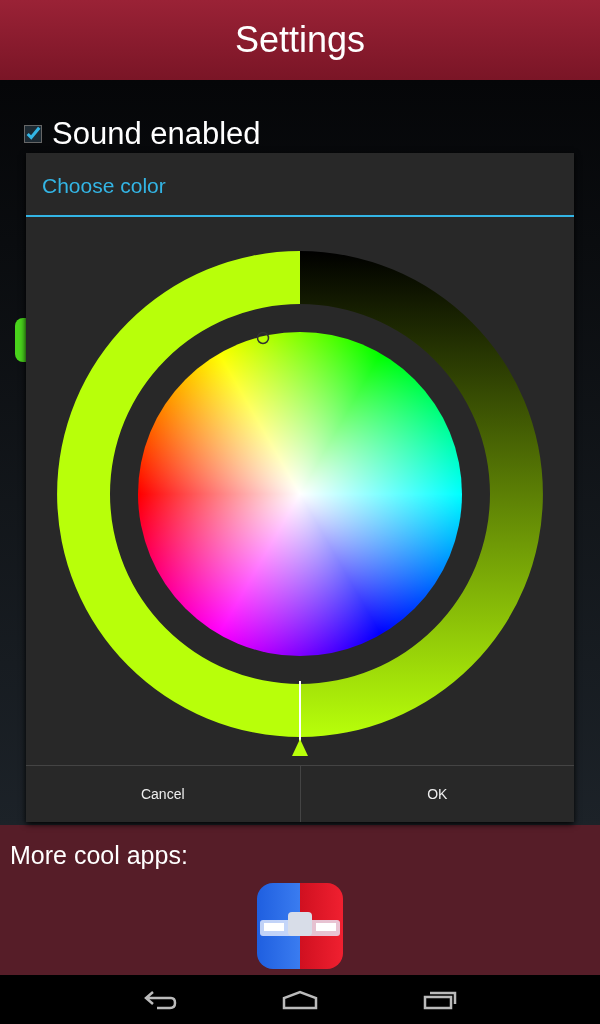 The image size is (600, 1024). What do you see at coordinates (263, 338) in the screenshot?
I see `selection-marker-icon` at bounding box center [263, 338].